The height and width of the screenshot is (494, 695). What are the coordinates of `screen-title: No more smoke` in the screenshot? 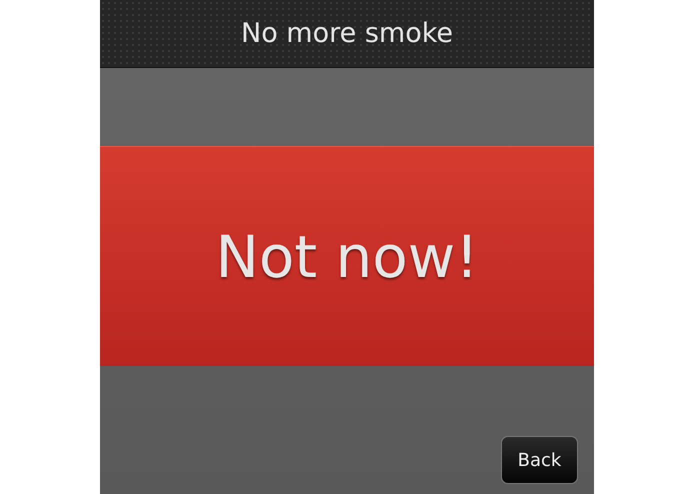 It's located at (347, 33).